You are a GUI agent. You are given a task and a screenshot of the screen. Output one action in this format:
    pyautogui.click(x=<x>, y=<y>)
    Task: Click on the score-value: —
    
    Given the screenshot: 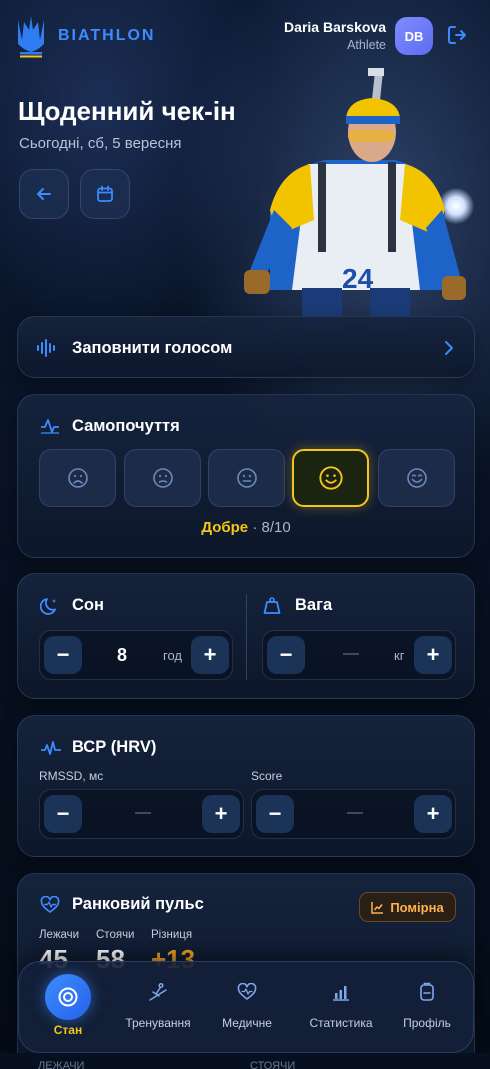 What is the action you would take?
    pyautogui.click(x=355, y=813)
    